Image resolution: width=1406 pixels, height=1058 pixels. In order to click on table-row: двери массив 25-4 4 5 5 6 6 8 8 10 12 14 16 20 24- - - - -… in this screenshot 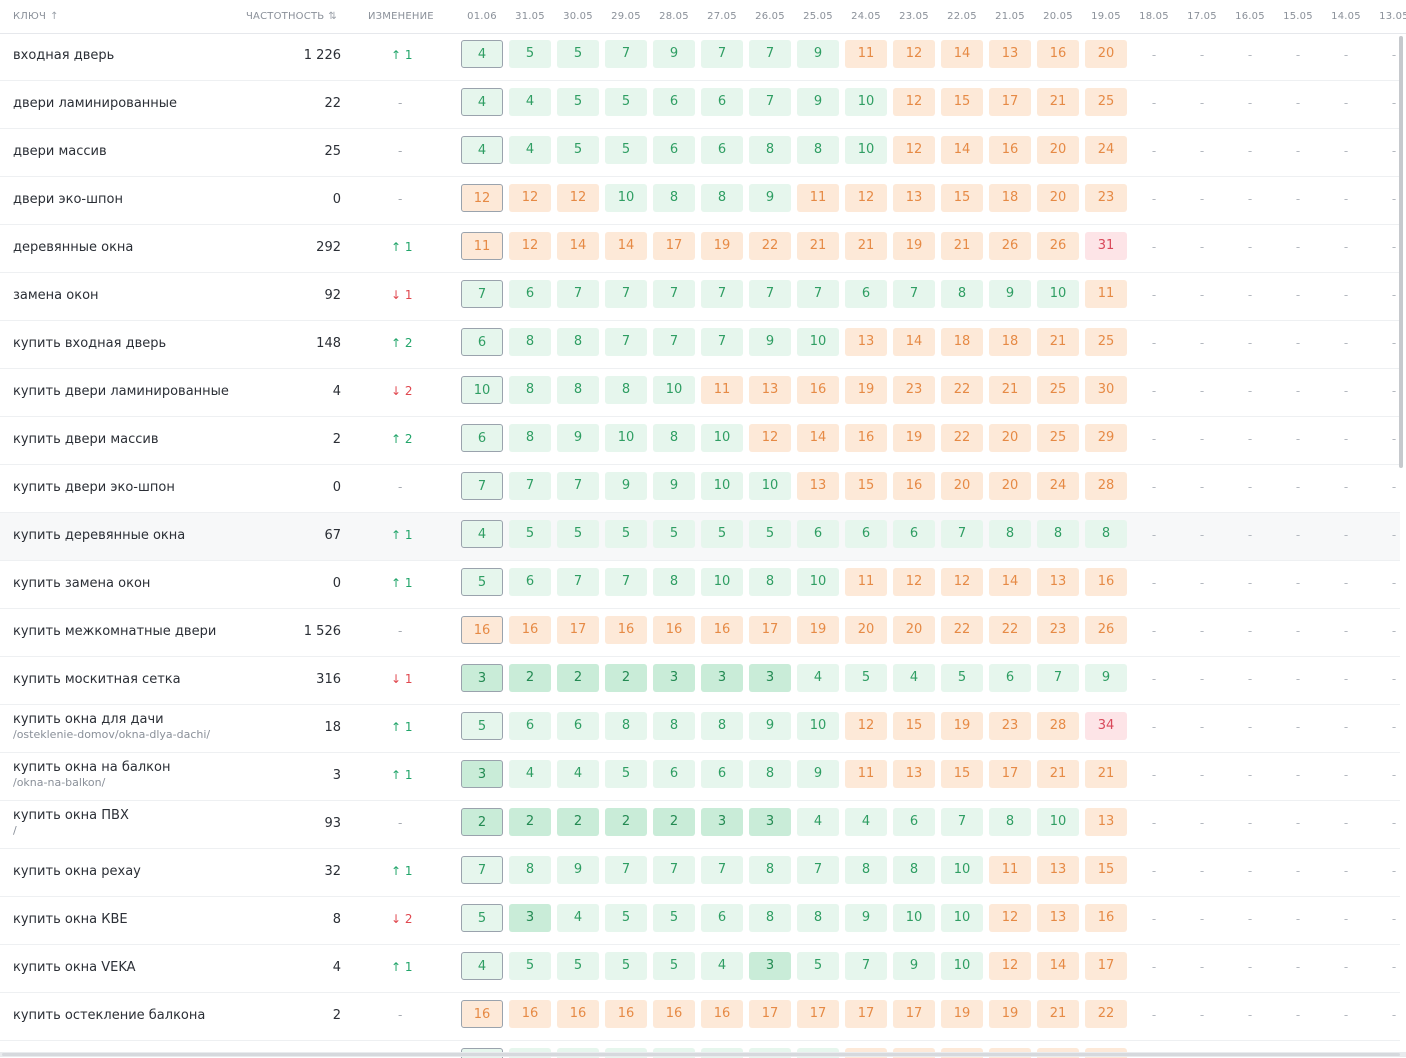, I will do `click(700, 153)`.